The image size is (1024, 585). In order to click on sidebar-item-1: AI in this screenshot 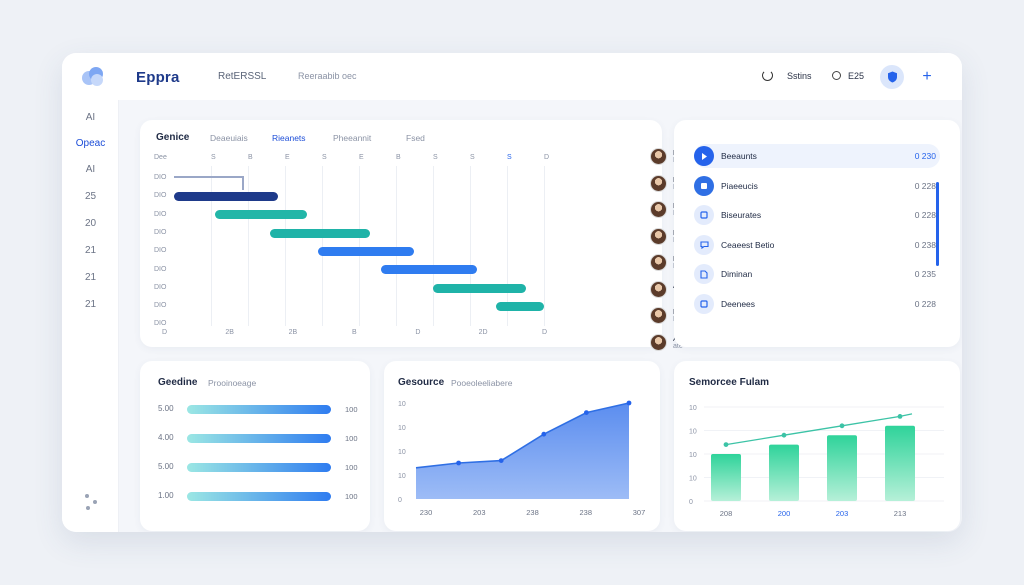, I will do `click(90, 117)`.